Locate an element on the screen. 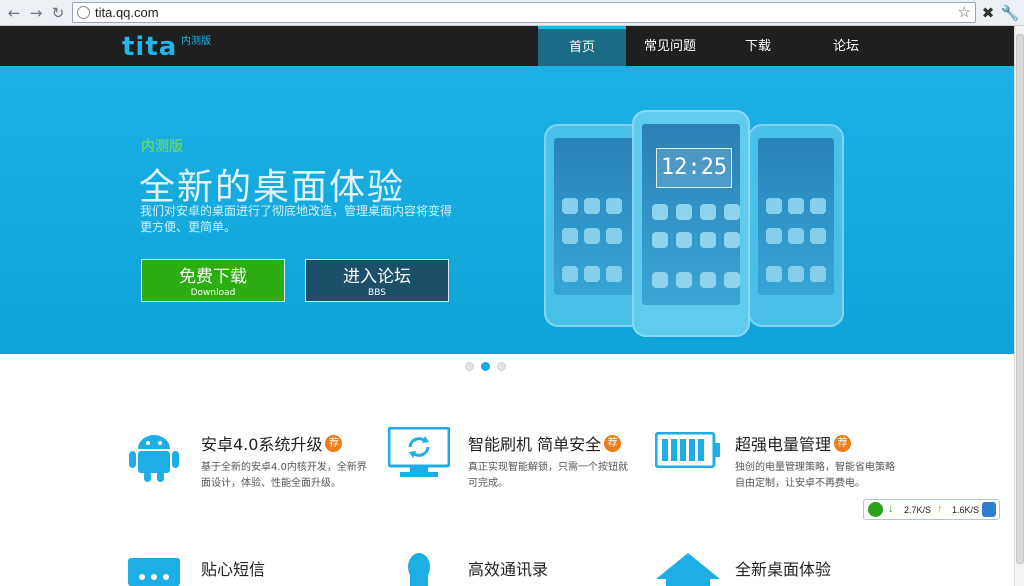  download-button: 免费下载 Download is located at coordinates (213, 280).